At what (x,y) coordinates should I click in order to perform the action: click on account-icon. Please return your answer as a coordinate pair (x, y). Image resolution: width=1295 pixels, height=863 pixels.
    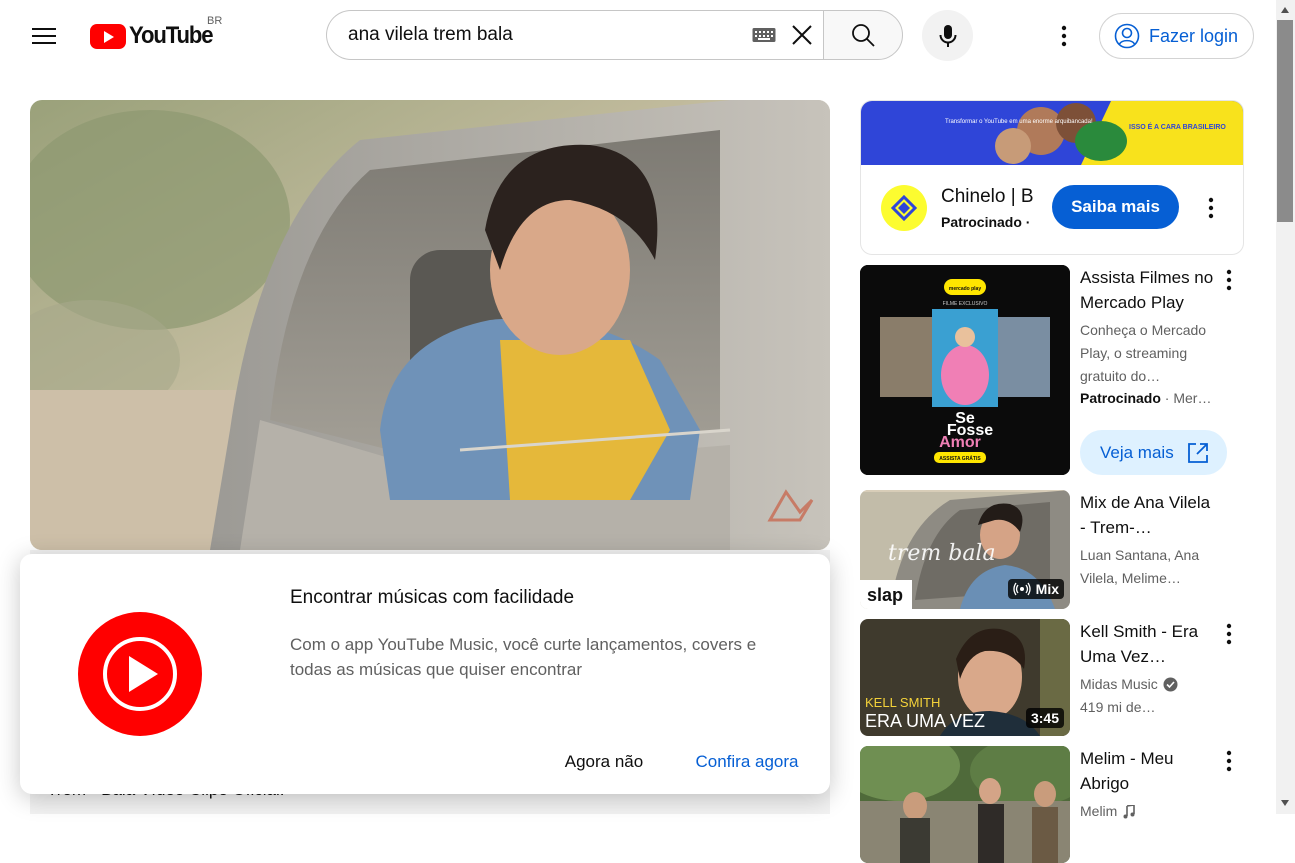
    Looking at the image, I should click on (1127, 36).